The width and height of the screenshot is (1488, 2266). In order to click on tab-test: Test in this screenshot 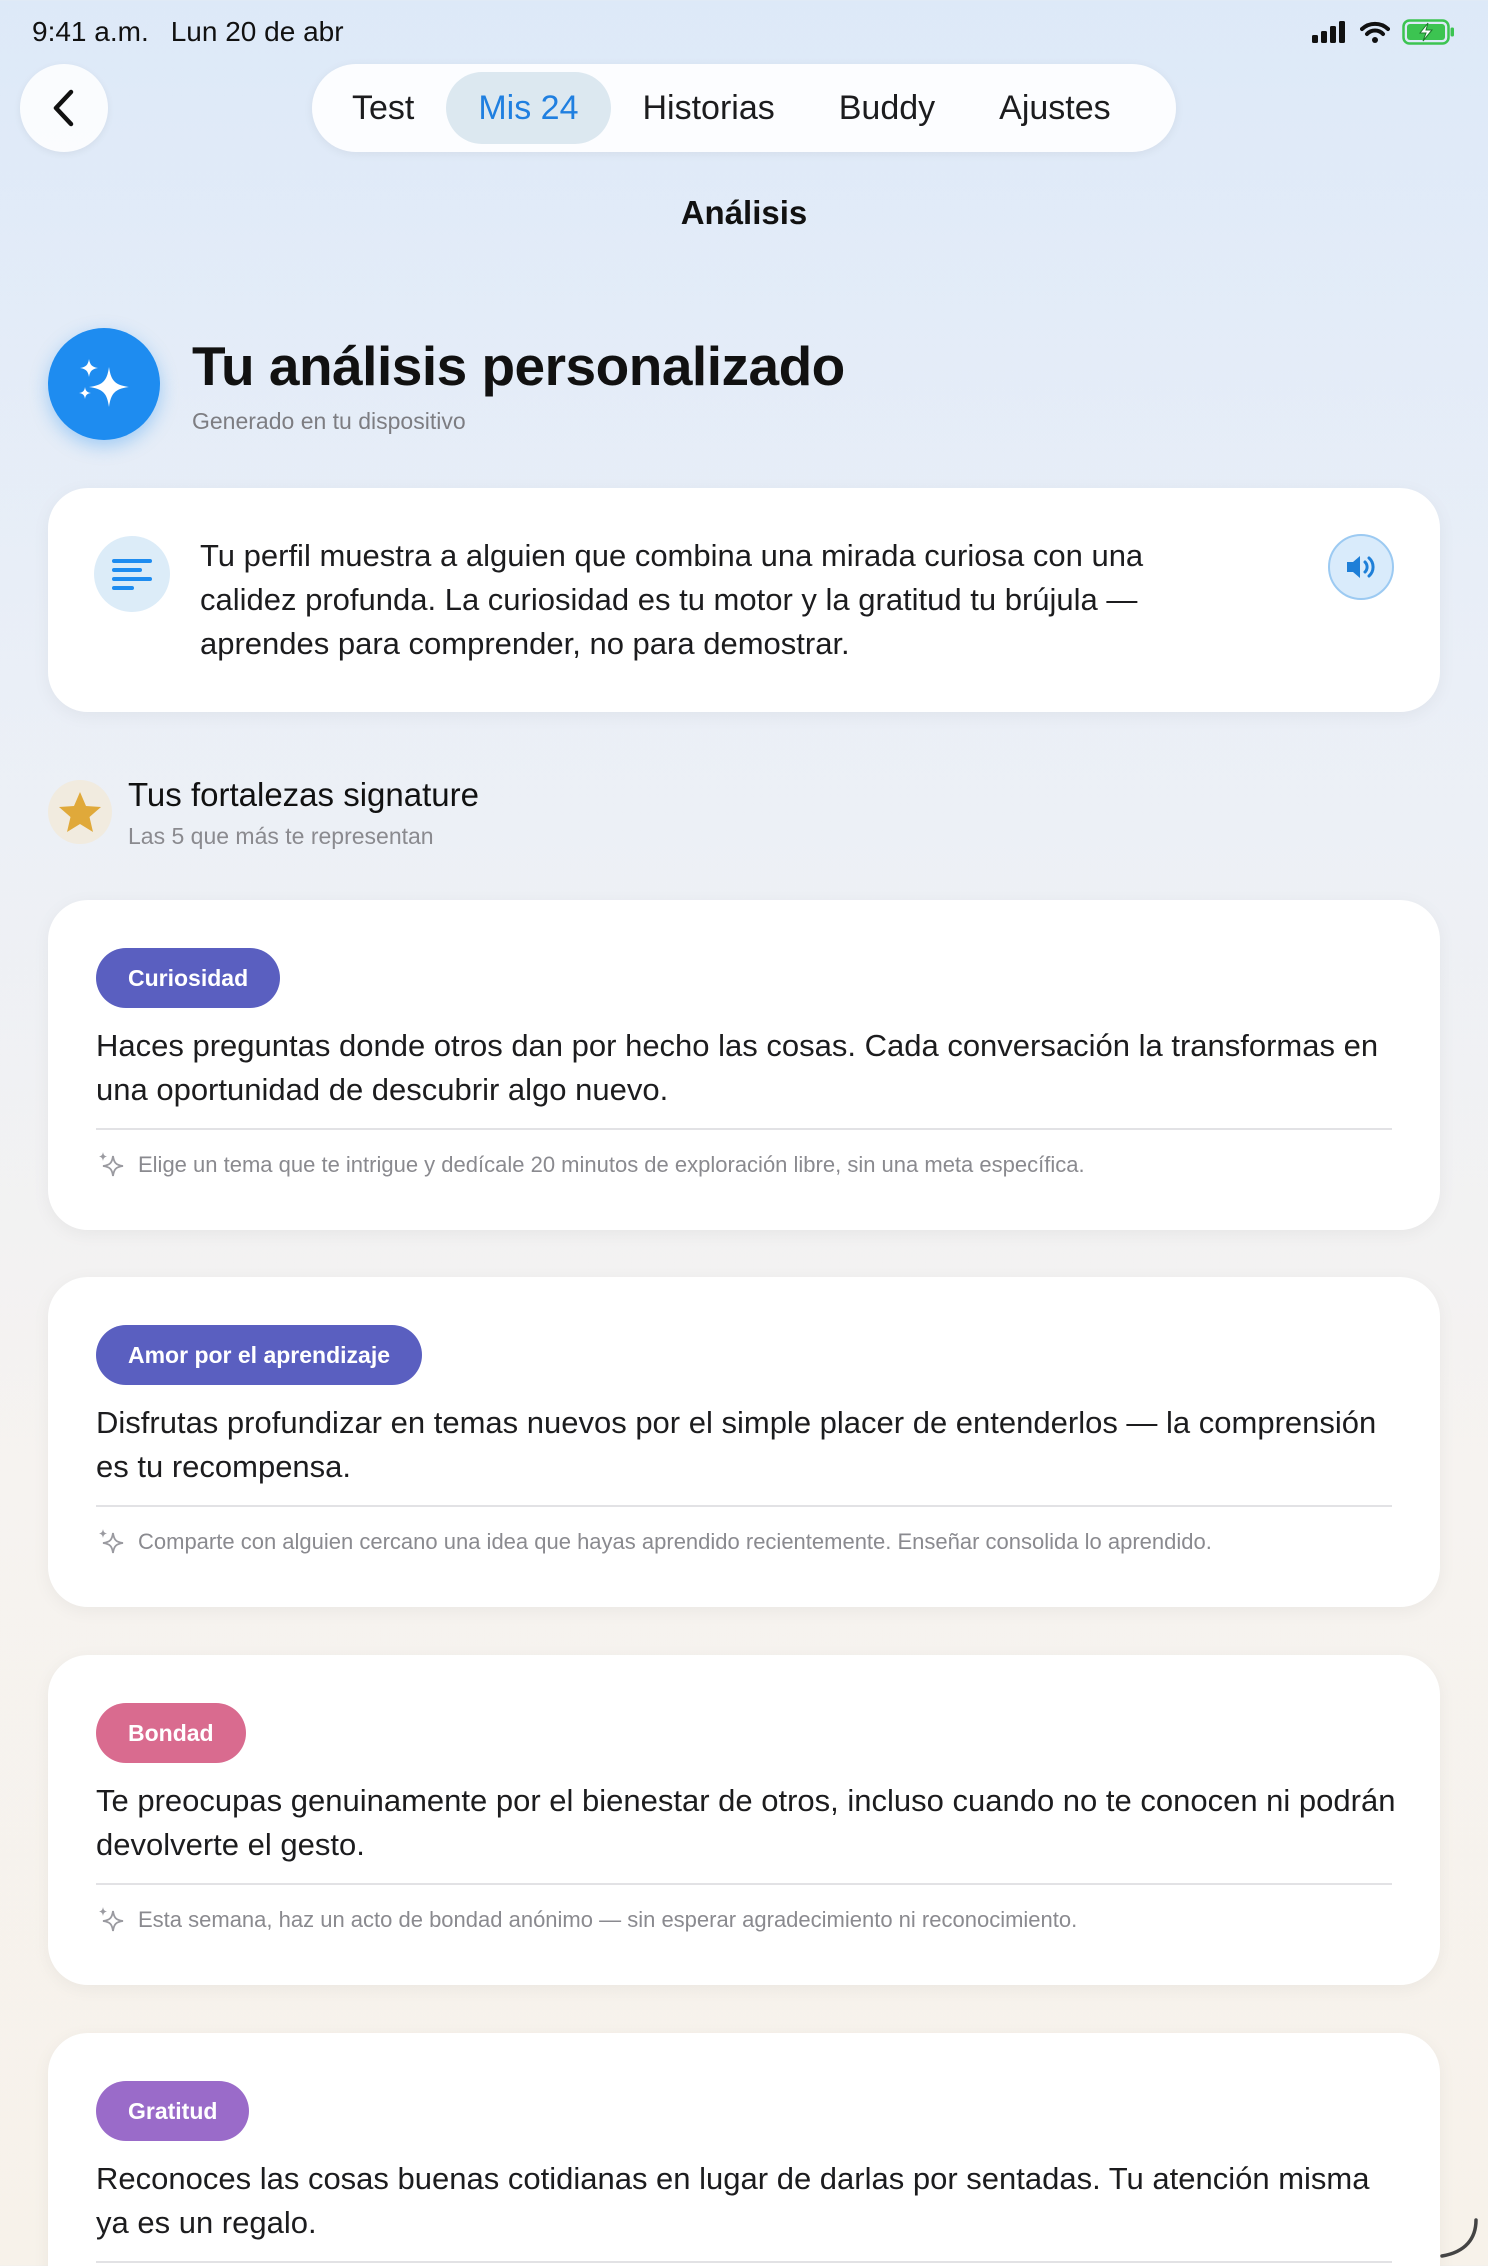, I will do `click(383, 108)`.